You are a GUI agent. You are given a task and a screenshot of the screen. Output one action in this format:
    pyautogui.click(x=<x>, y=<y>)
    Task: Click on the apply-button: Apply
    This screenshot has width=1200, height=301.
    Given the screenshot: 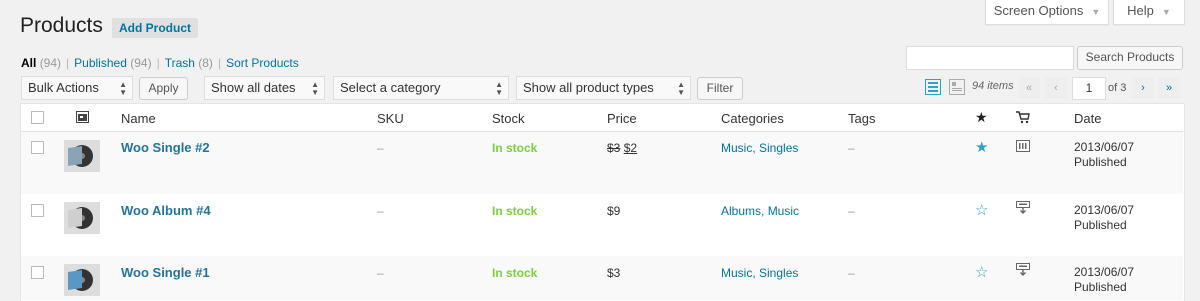 What is the action you would take?
    pyautogui.click(x=163, y=88)
    